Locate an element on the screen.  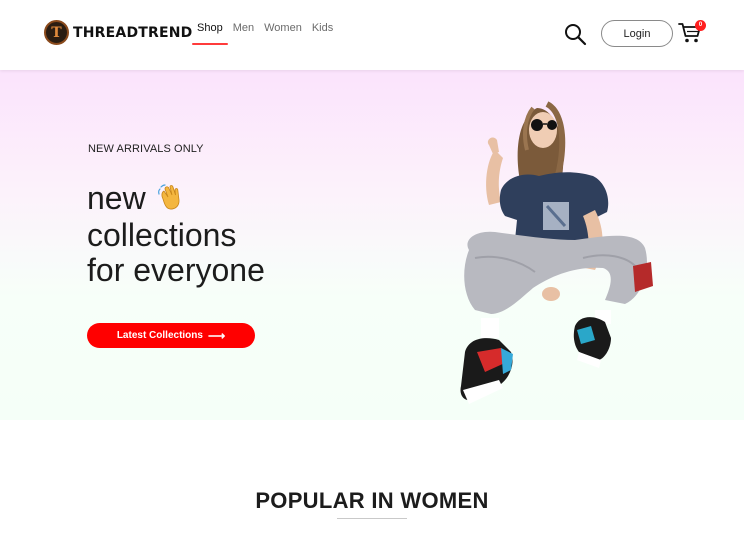
hero-eyebrow: NEW ARRIVALS ONLY is located at coordinates (146, 149).